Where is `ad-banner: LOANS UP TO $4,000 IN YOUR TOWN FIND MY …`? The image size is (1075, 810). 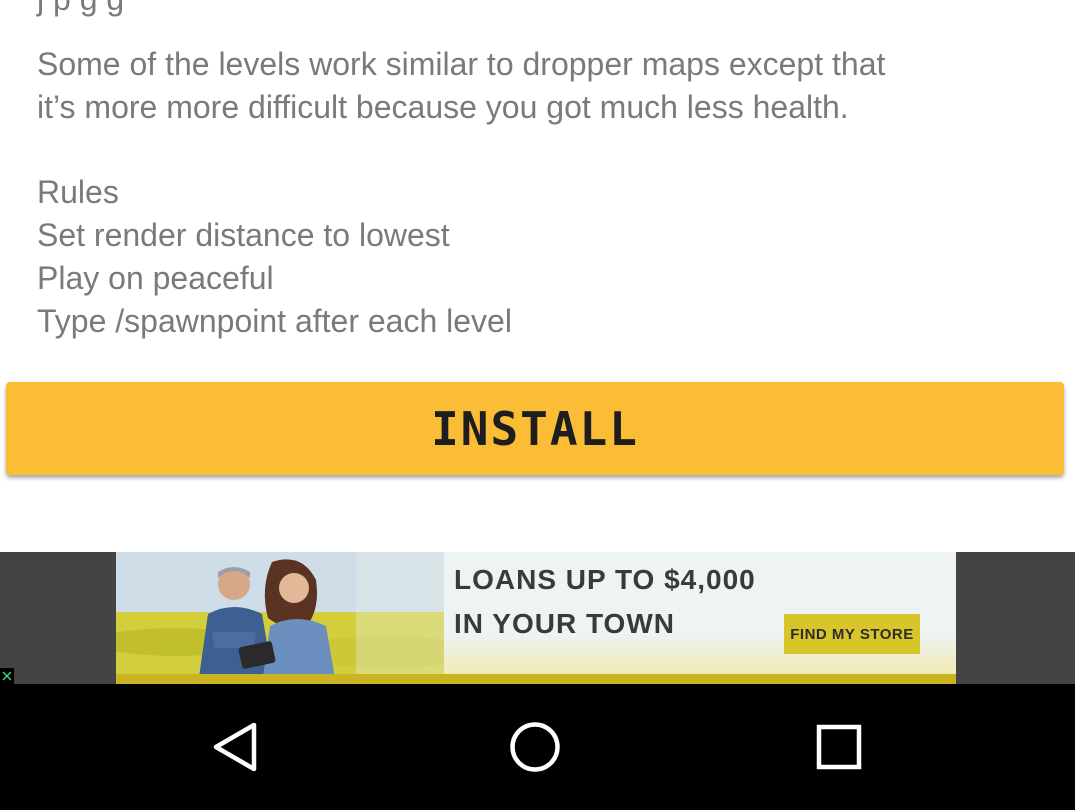
ad-banner: LOANS UP TO $4,000 IN YOUR TOWN FIND MY … is located at coordinates (536, 618).